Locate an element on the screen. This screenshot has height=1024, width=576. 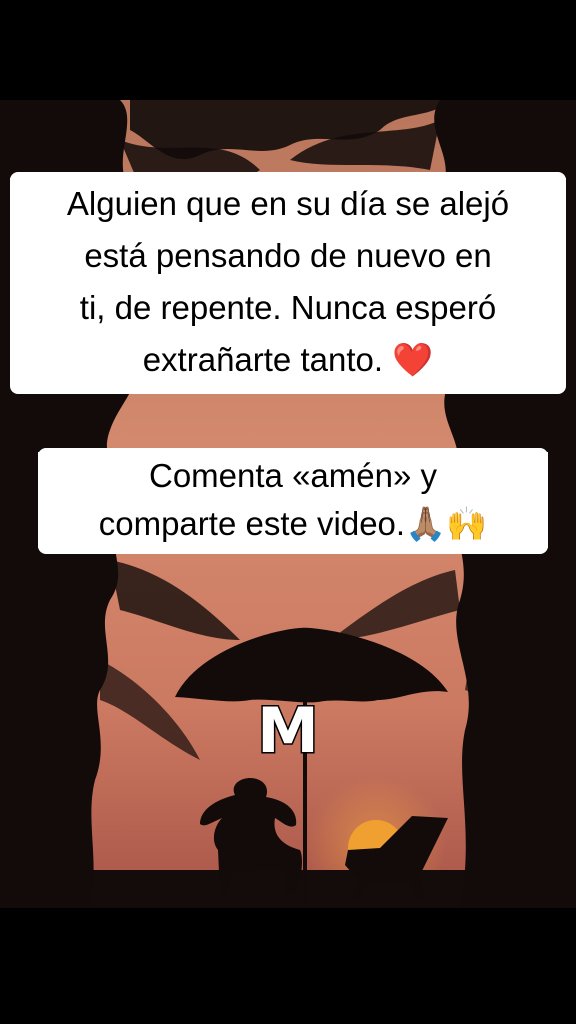
caption-line: ti, de repente. Nunca esperó is located at coordinates (288, 308).